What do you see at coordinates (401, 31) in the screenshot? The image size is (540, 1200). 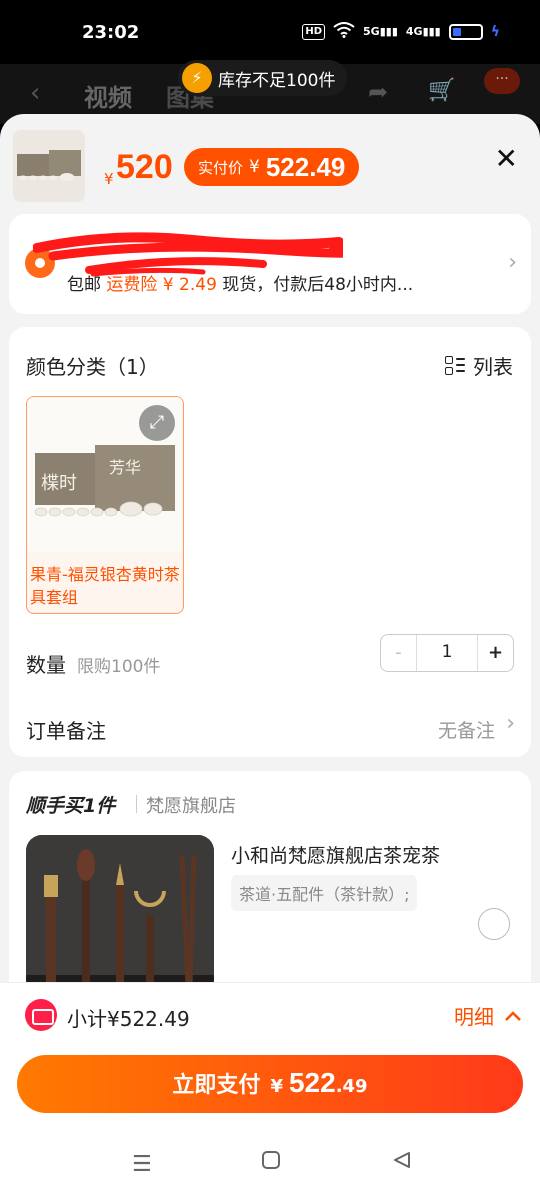 I see `status-icons: HD 5G▮▮▮ 4G▮▮▮ ϟ` at bounding box center [401, 31].